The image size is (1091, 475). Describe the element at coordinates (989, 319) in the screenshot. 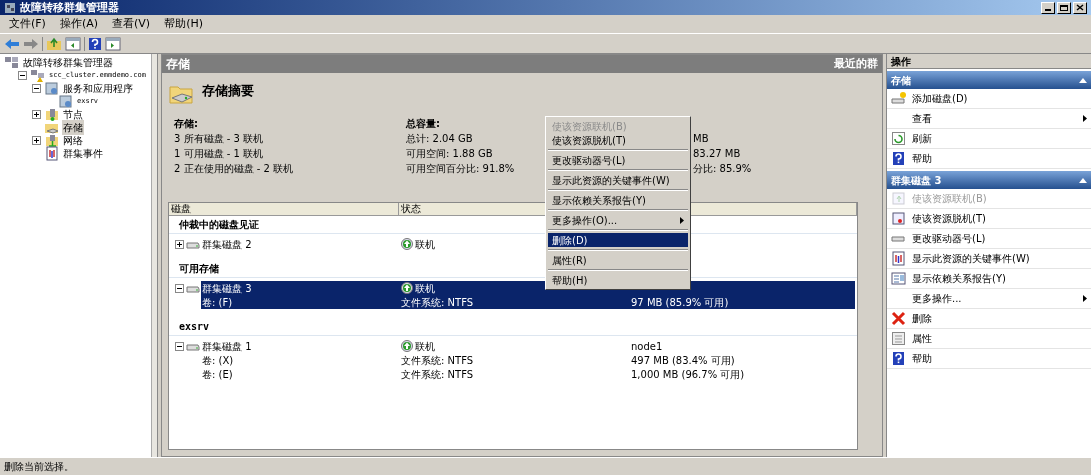

I see `action-item: 删除` at that location.